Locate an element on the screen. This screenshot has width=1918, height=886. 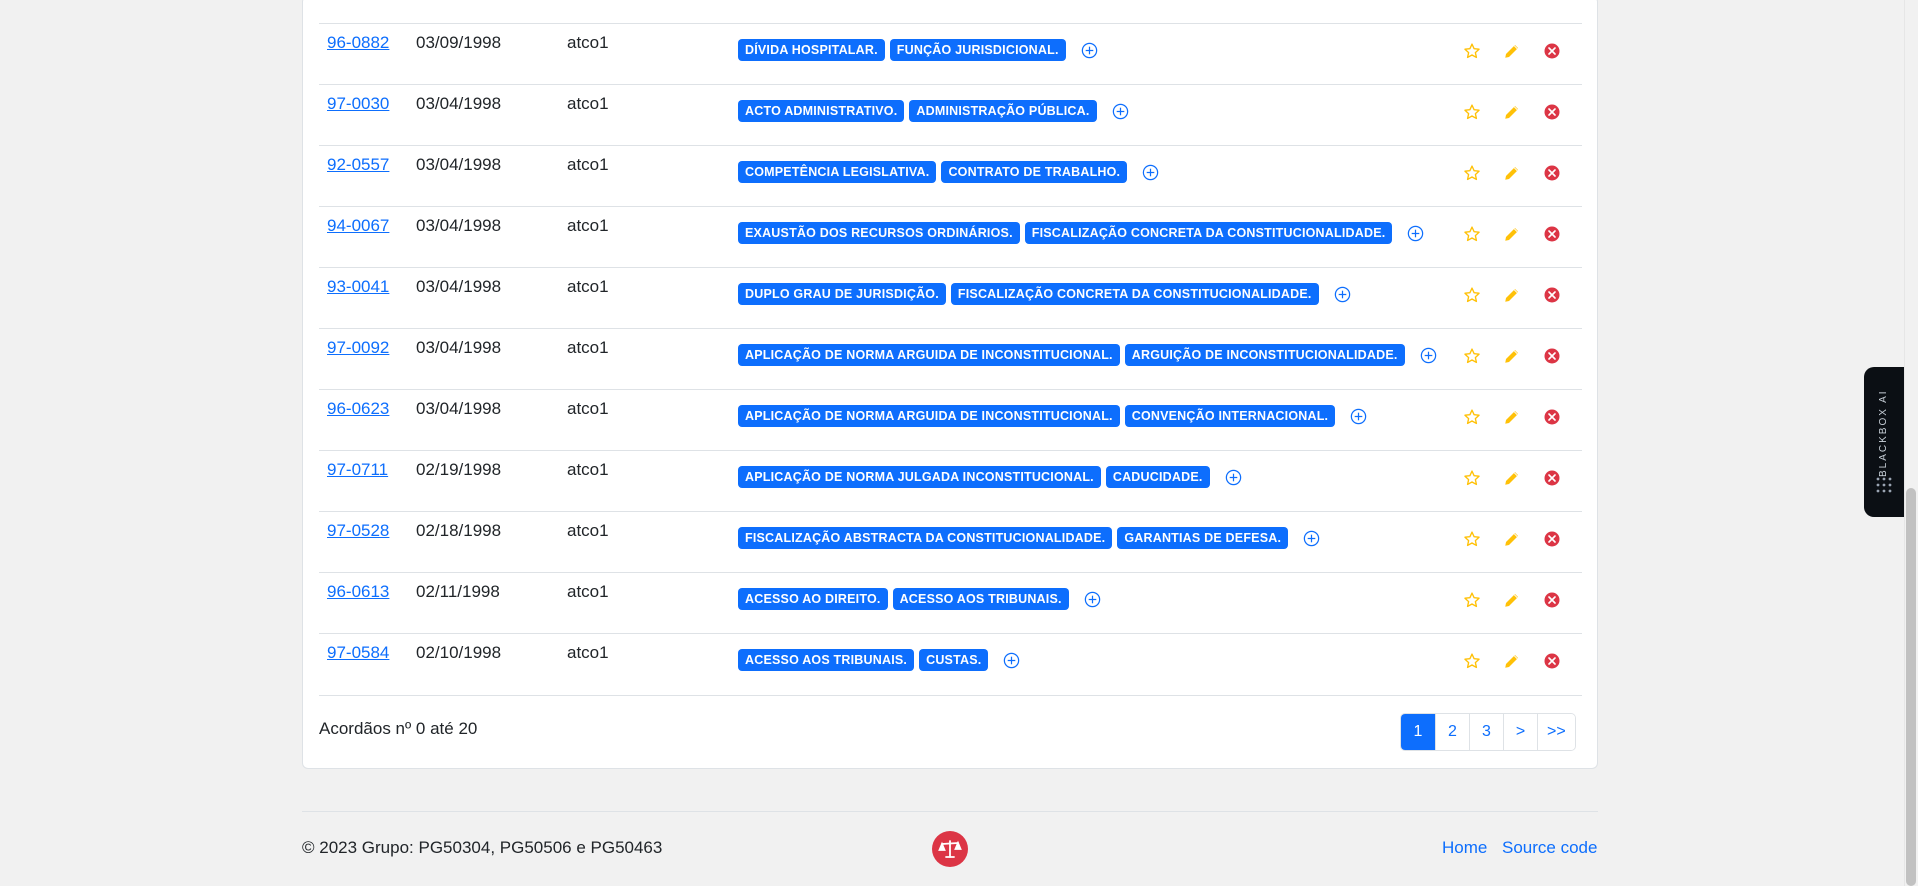
acordao-date: 03/09/1998 is located at coordinates (459, 42).